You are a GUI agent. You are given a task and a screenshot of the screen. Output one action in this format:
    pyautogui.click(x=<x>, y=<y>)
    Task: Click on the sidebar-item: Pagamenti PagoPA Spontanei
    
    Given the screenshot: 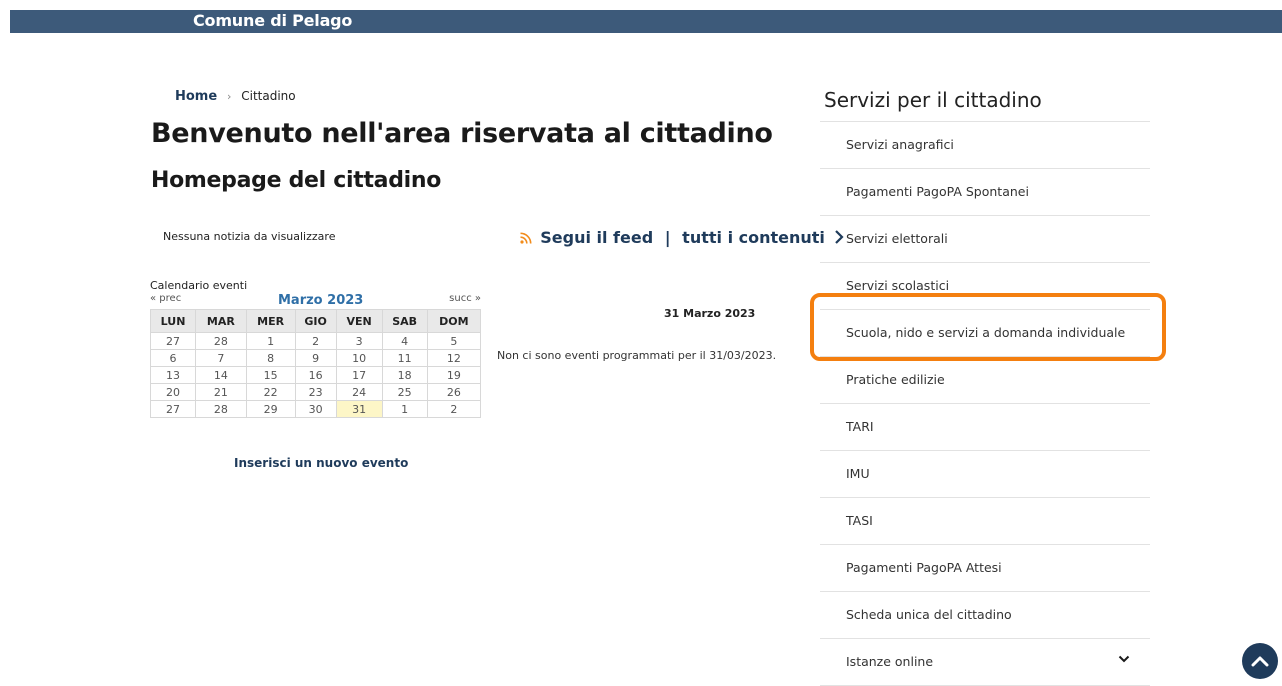 What is the action you would take?
    pyautogui.click(x=985, y=192)
    